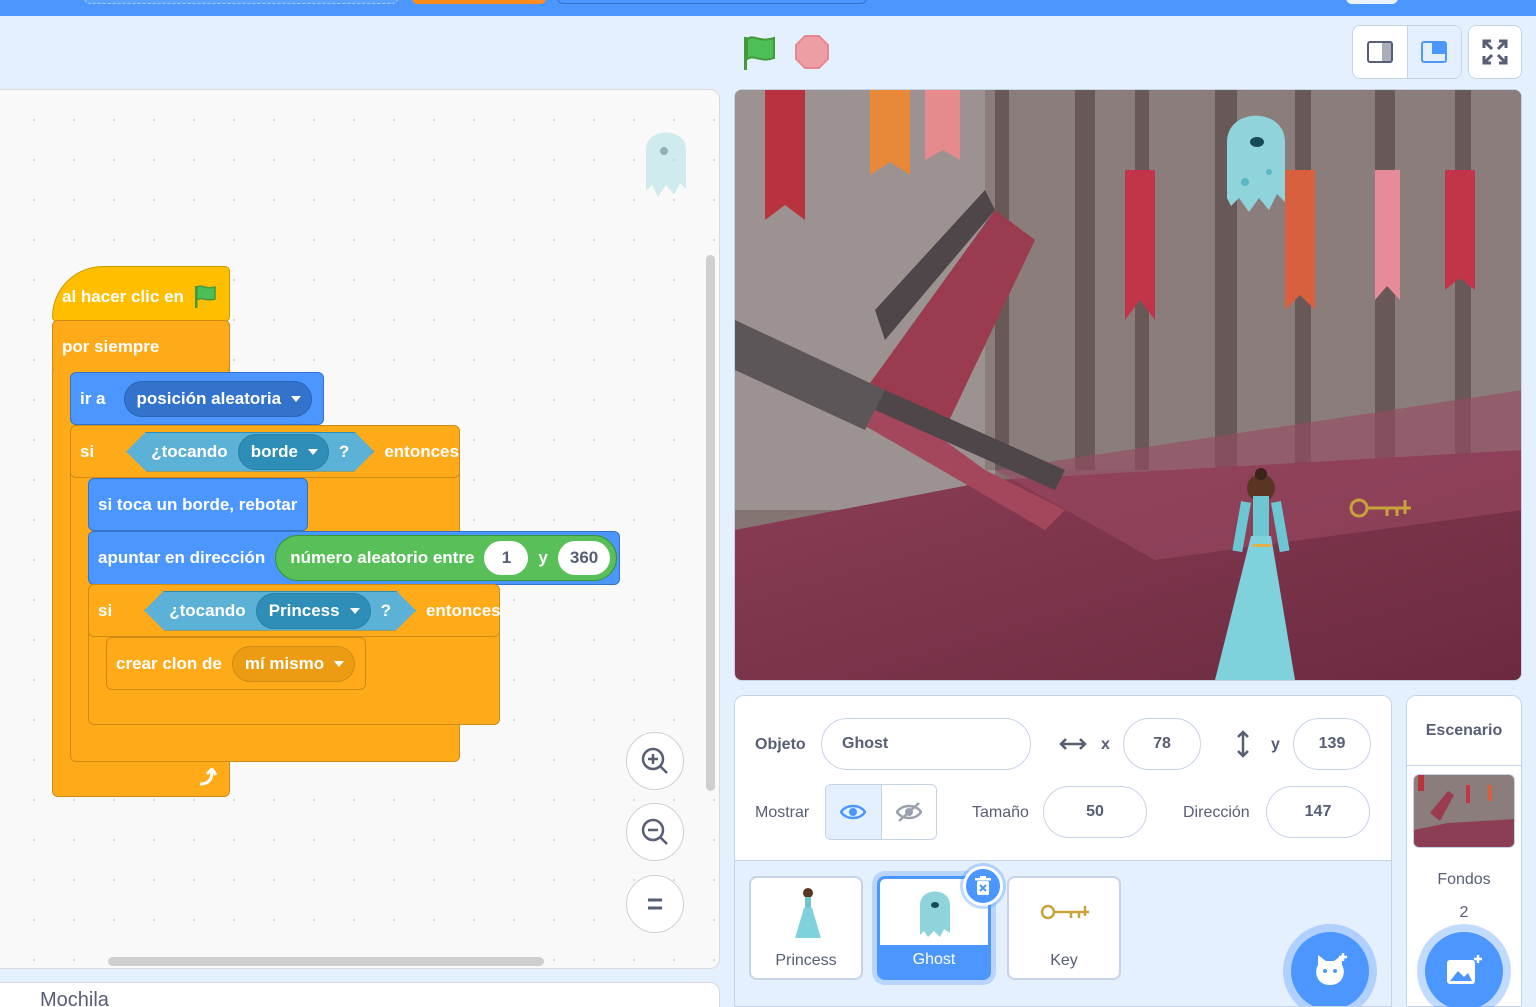  Describe the element at coordinates (105, 610) in the screenshot. I see `if2-label: si` at that location.